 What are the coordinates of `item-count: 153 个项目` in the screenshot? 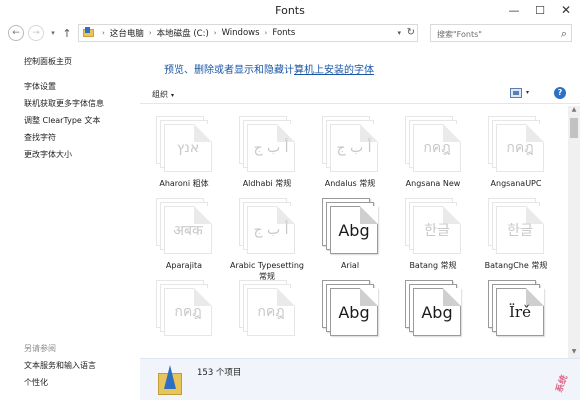 It's located at (219, 373).